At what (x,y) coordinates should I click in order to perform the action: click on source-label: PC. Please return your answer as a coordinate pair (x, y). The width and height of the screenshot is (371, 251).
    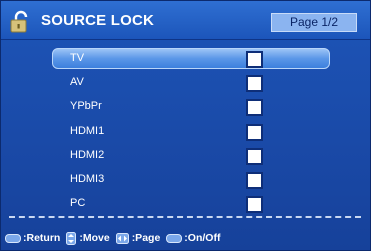
    Looking at the image, I should click on (78, 203).